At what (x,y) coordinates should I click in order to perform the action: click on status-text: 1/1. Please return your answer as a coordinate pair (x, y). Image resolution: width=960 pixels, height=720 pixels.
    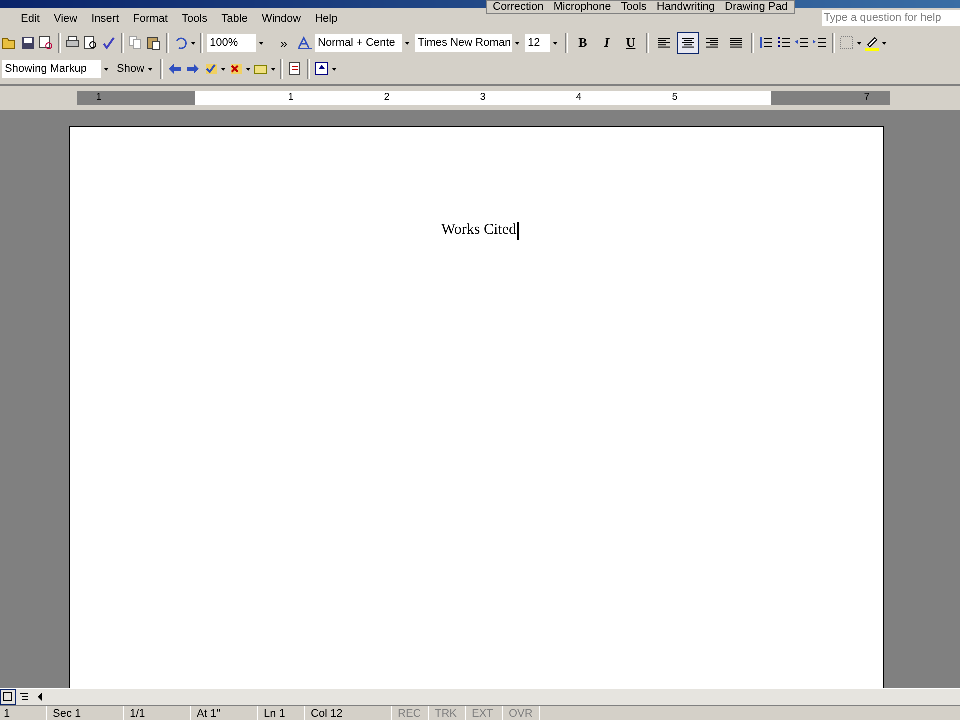
    Looking at the image, I should click on (158, 713).